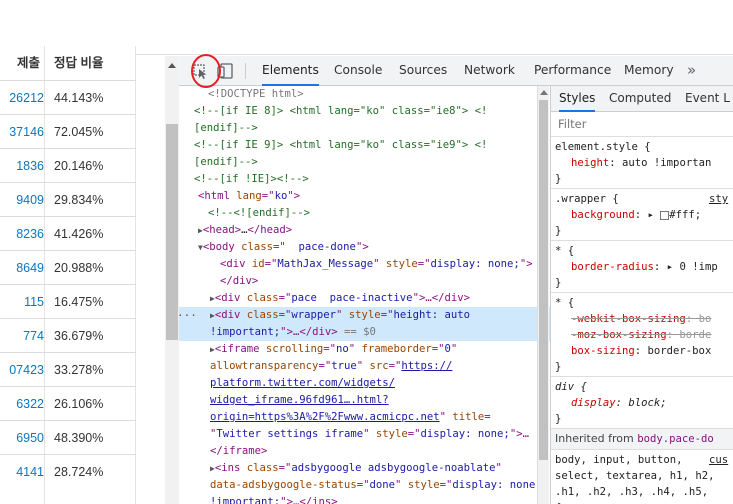 The height and width of the screenshot is (504, 733). I want to click on table-row: 6950 48.390%, so click(68, 437).